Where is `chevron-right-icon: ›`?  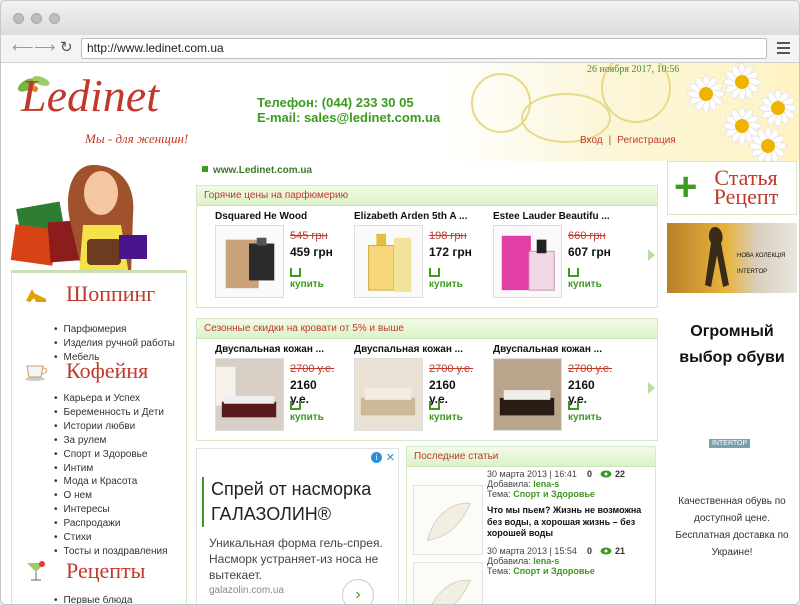
chevron-right-icon: › is located at coordinates (358, 591).